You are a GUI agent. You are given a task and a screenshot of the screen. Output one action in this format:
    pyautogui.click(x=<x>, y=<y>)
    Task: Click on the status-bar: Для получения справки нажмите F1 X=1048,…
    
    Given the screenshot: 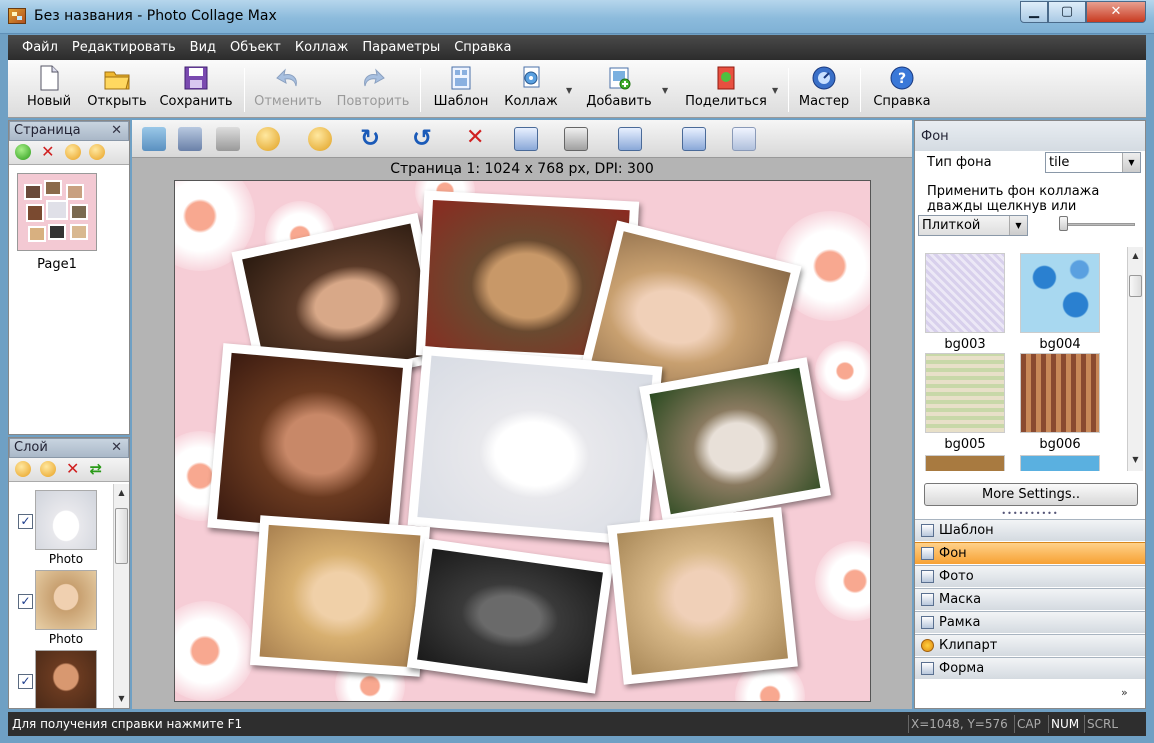 What is the action you would take?
    pyautogui.click(x=577, y=724)
    